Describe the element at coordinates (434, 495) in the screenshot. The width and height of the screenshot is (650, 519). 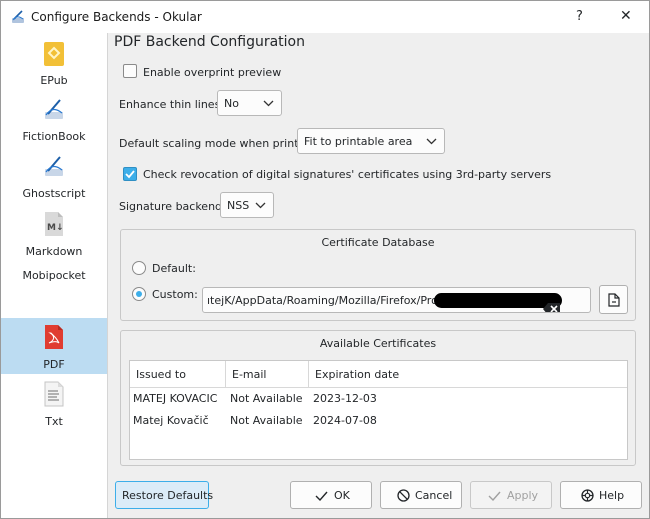
I see `cancel-label: Cancel` at that location.